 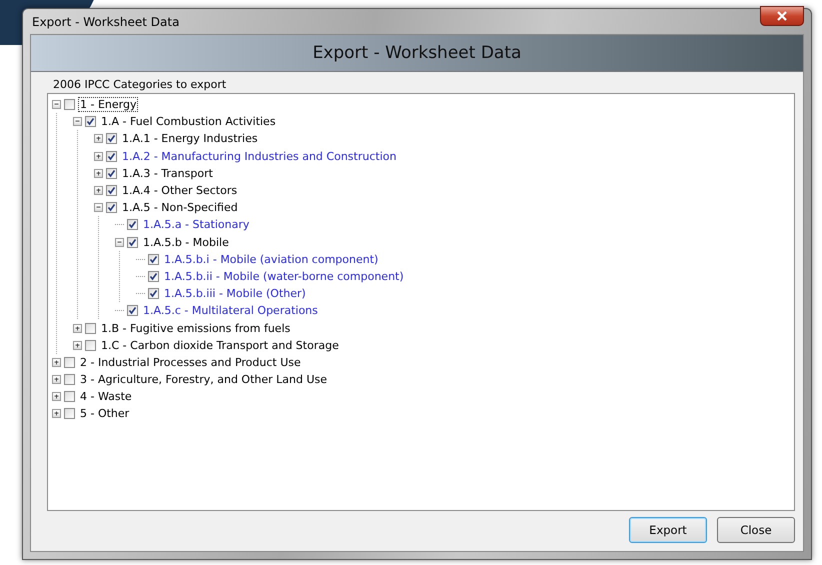 What do you see at coordinates (188, 122) in the screenshot?
I see `tree-item: 1.A - Fuel Combustion Activities` at bounding box center [188, 122].